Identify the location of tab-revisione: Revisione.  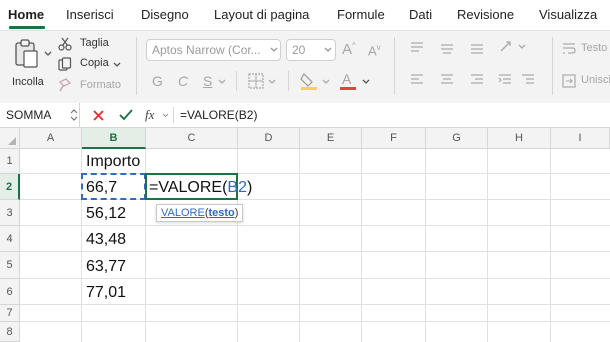
(485, 14).